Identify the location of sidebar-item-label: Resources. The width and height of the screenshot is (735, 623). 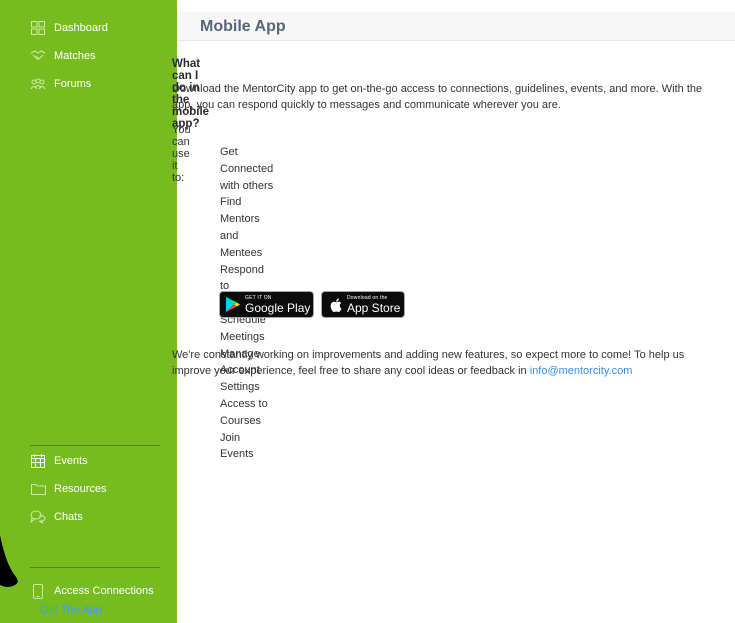
(80, 489).